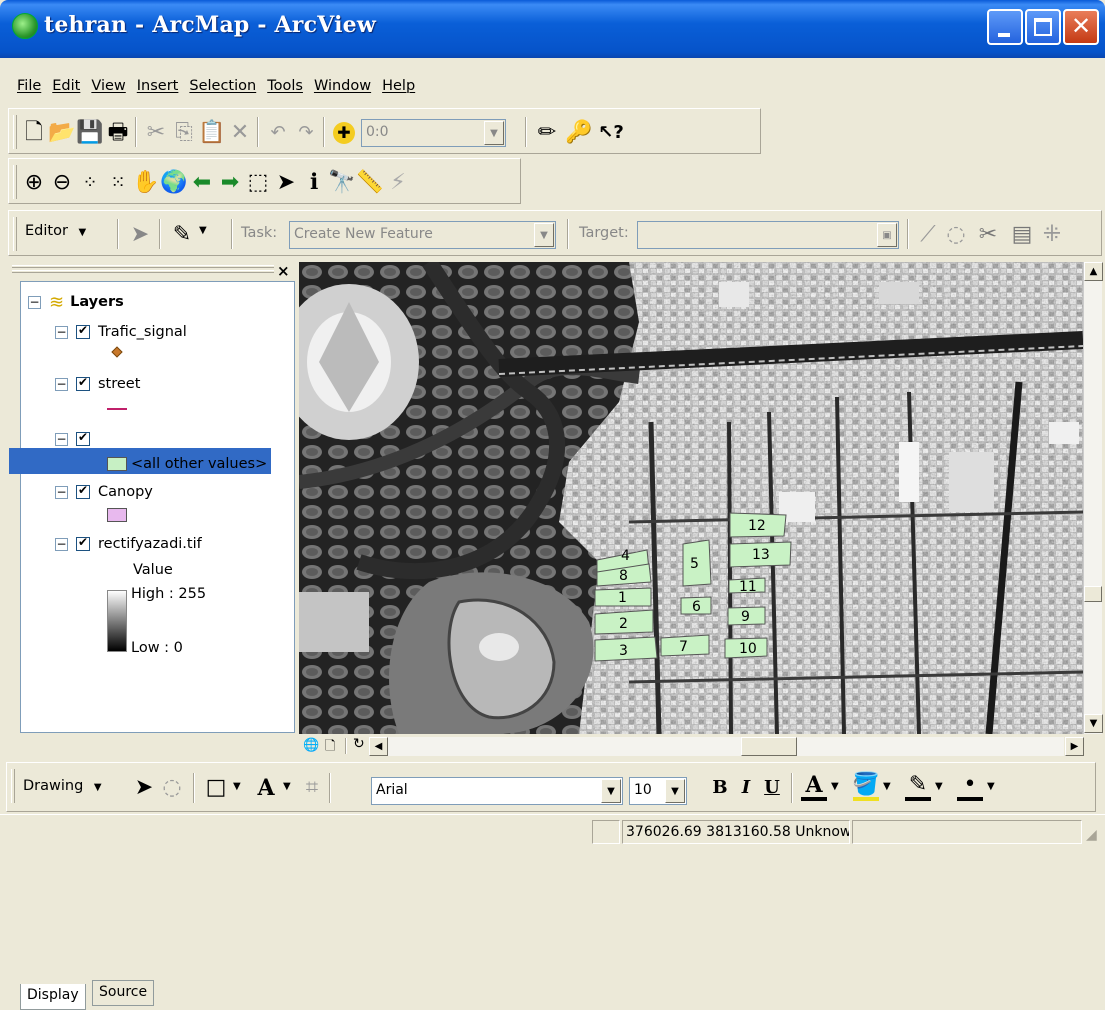  Describe the element at coordinates (578, 133) in the screenshot. I see `arccatalog-icon: 🔑` at that location.